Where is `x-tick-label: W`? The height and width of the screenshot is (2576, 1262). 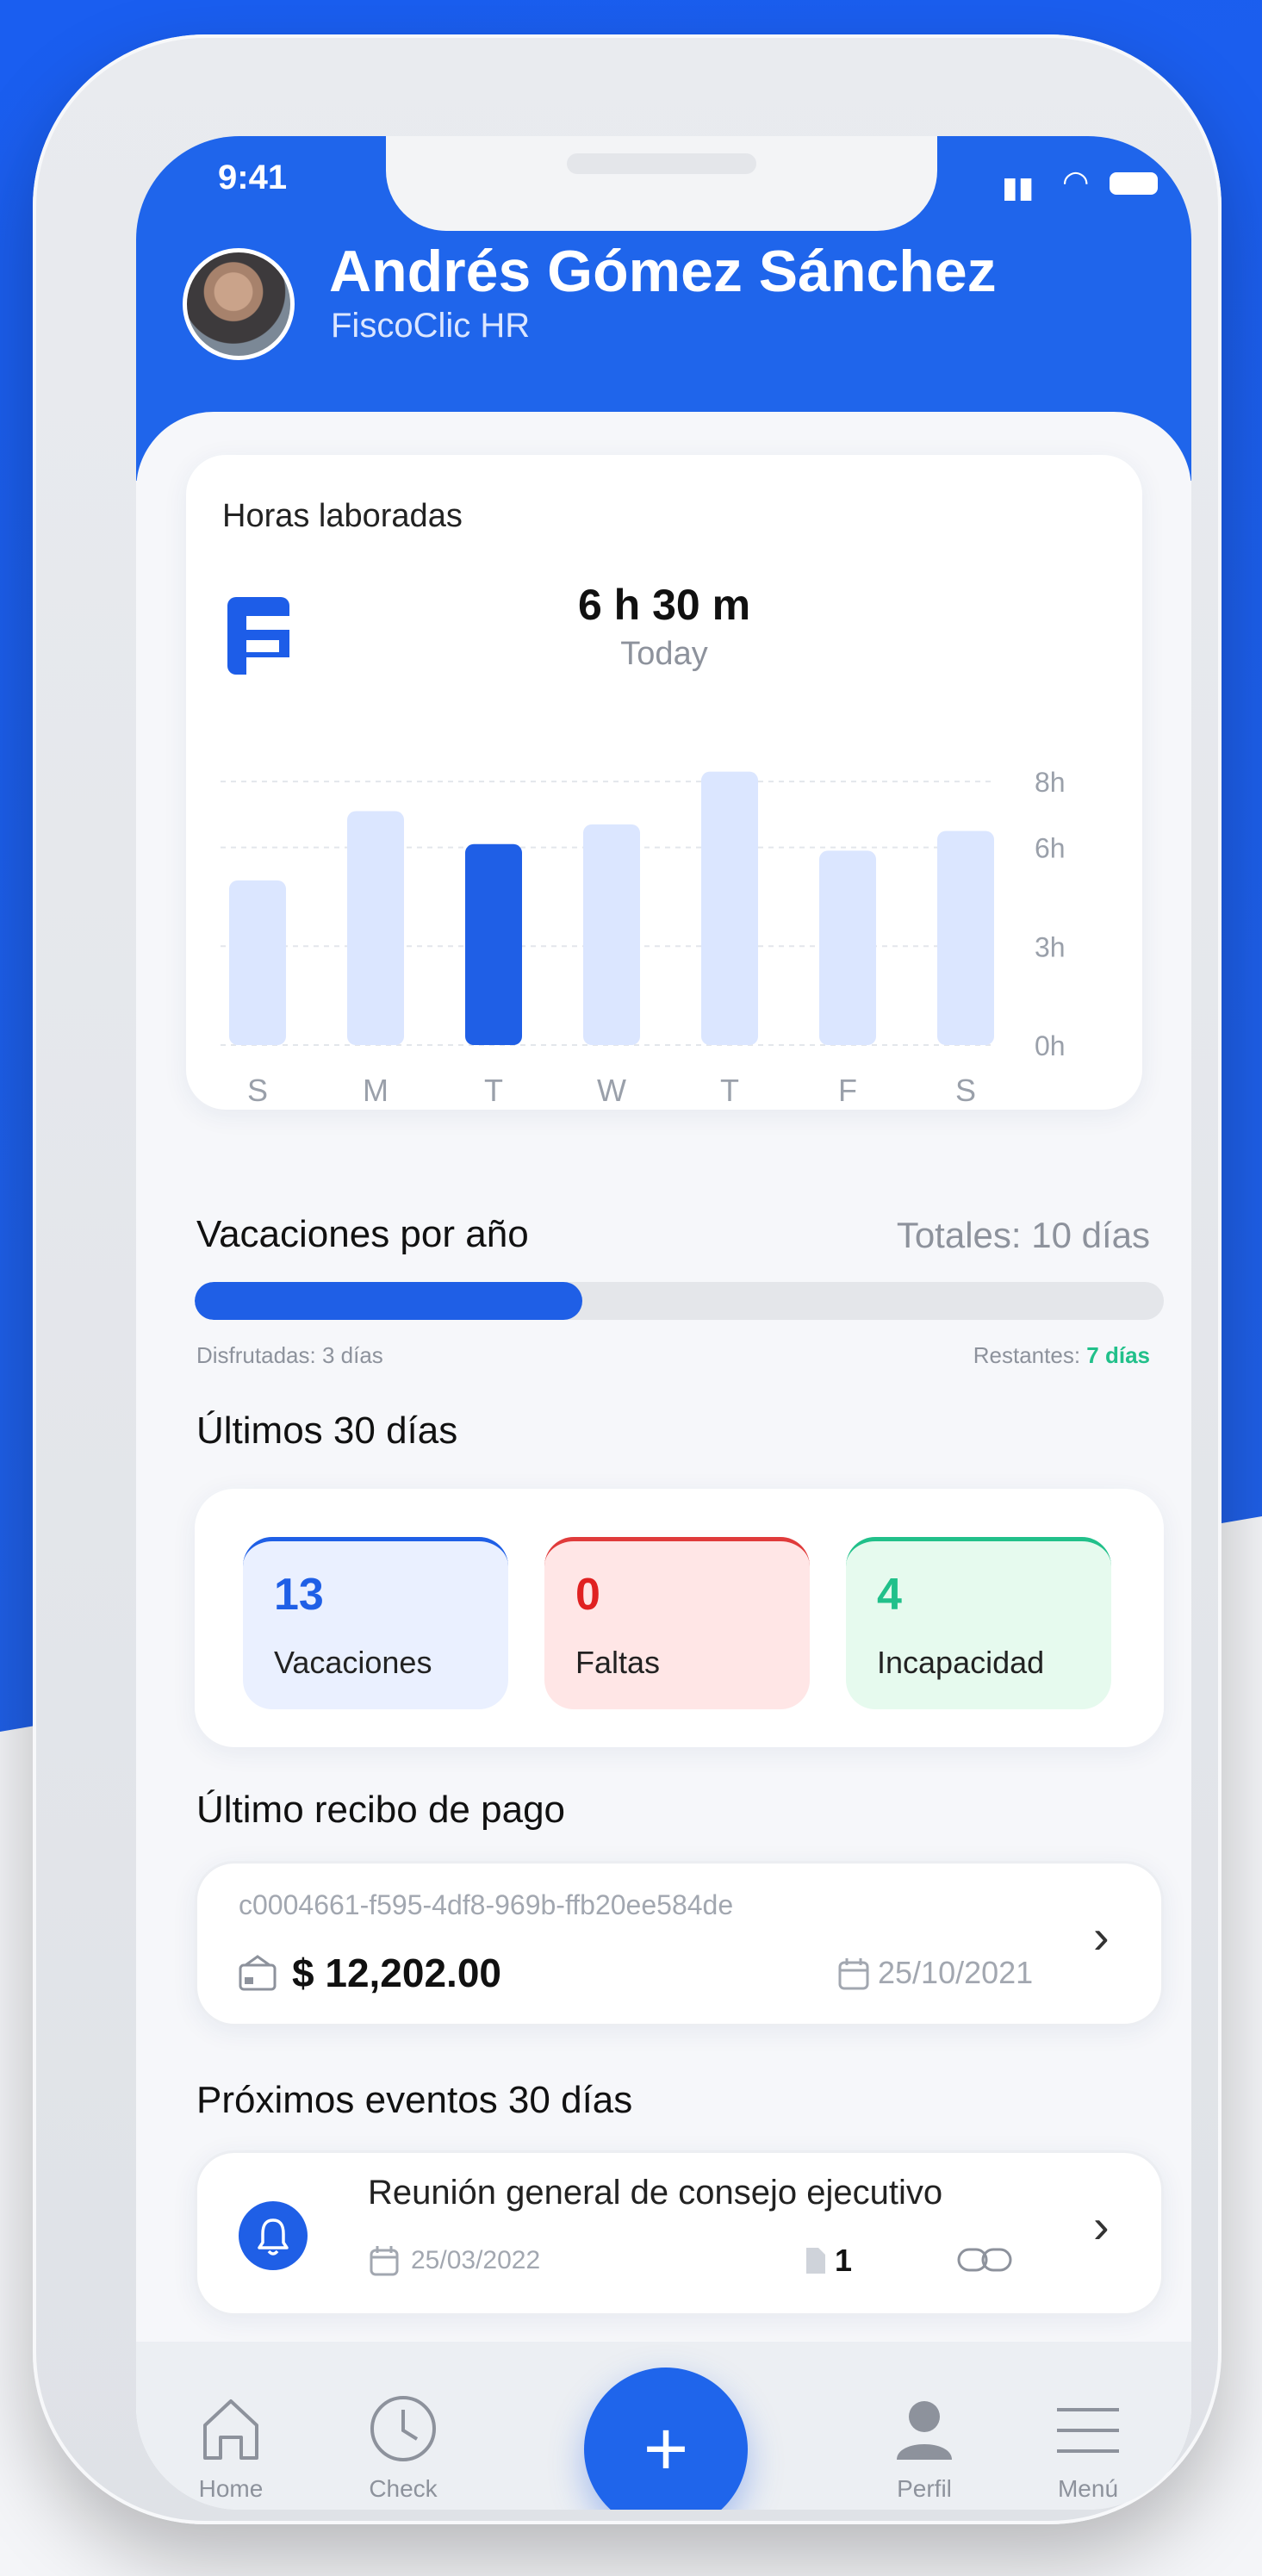
x-tick-label: W is located at coordinates (611, 1091).